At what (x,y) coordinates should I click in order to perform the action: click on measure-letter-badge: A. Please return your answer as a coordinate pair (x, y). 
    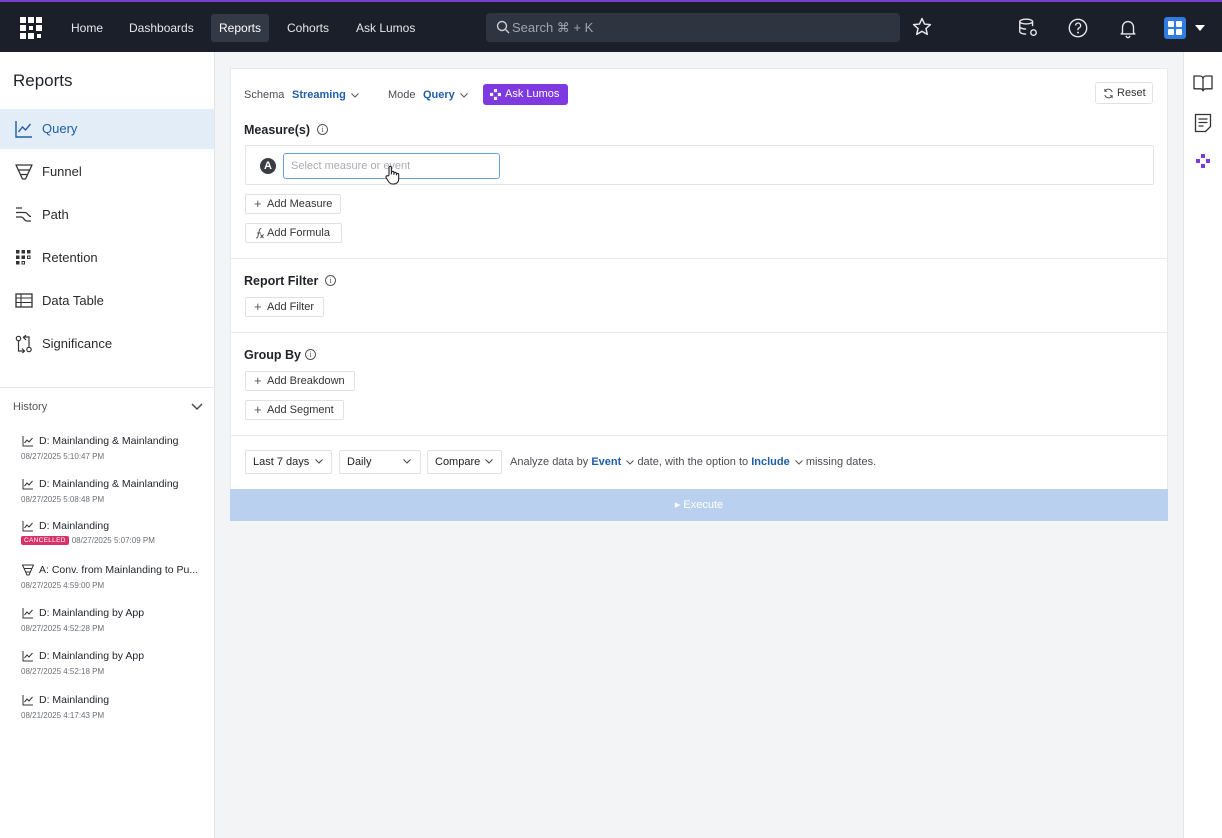
    Looking at the image, I should click on (268, 166).